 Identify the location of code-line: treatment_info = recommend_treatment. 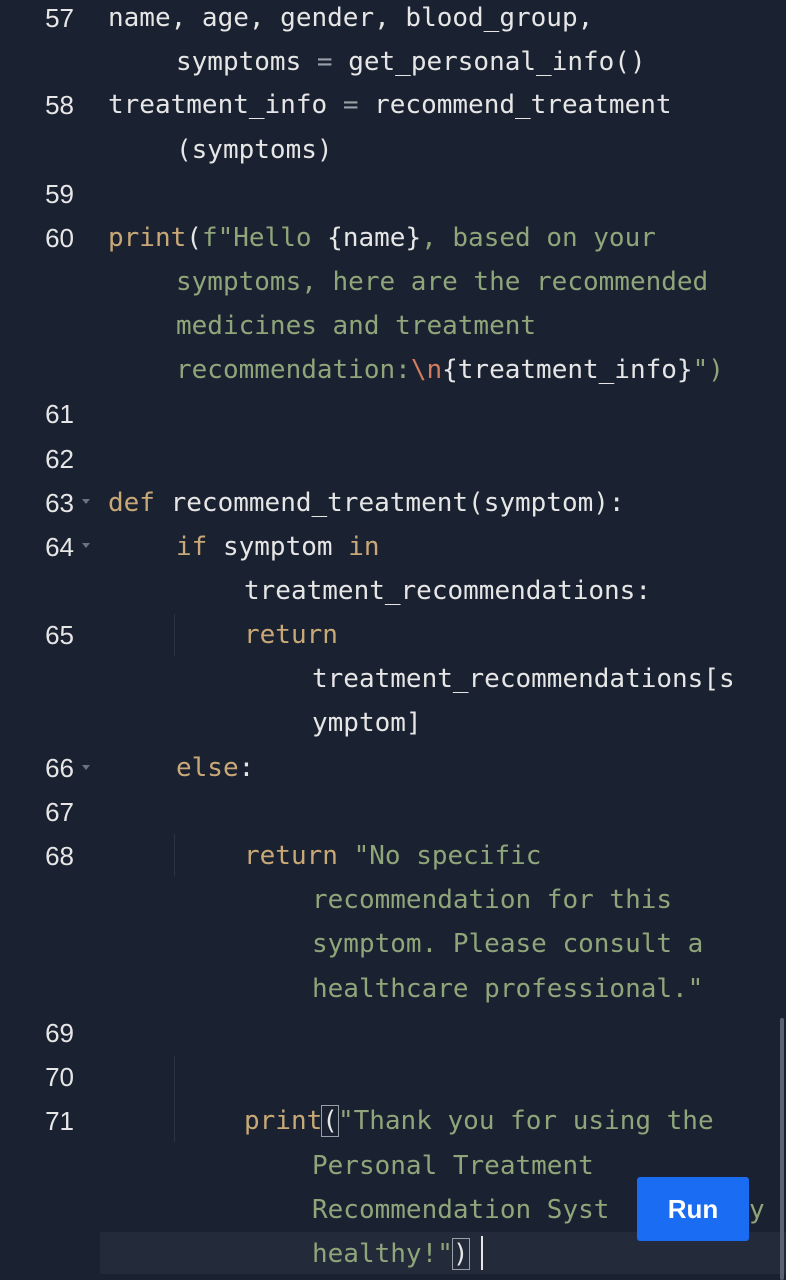
(390, 105).